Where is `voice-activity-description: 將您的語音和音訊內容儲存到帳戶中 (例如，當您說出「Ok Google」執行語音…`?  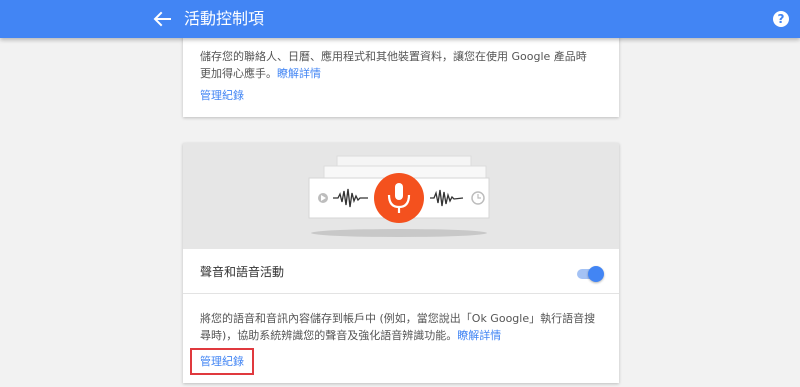 voice-activity-description: 將您的語音和音訊內容儲存到帳戶中 (例如，當您說出「Ok Google」執行語音… is located at coordinates (400, 327).